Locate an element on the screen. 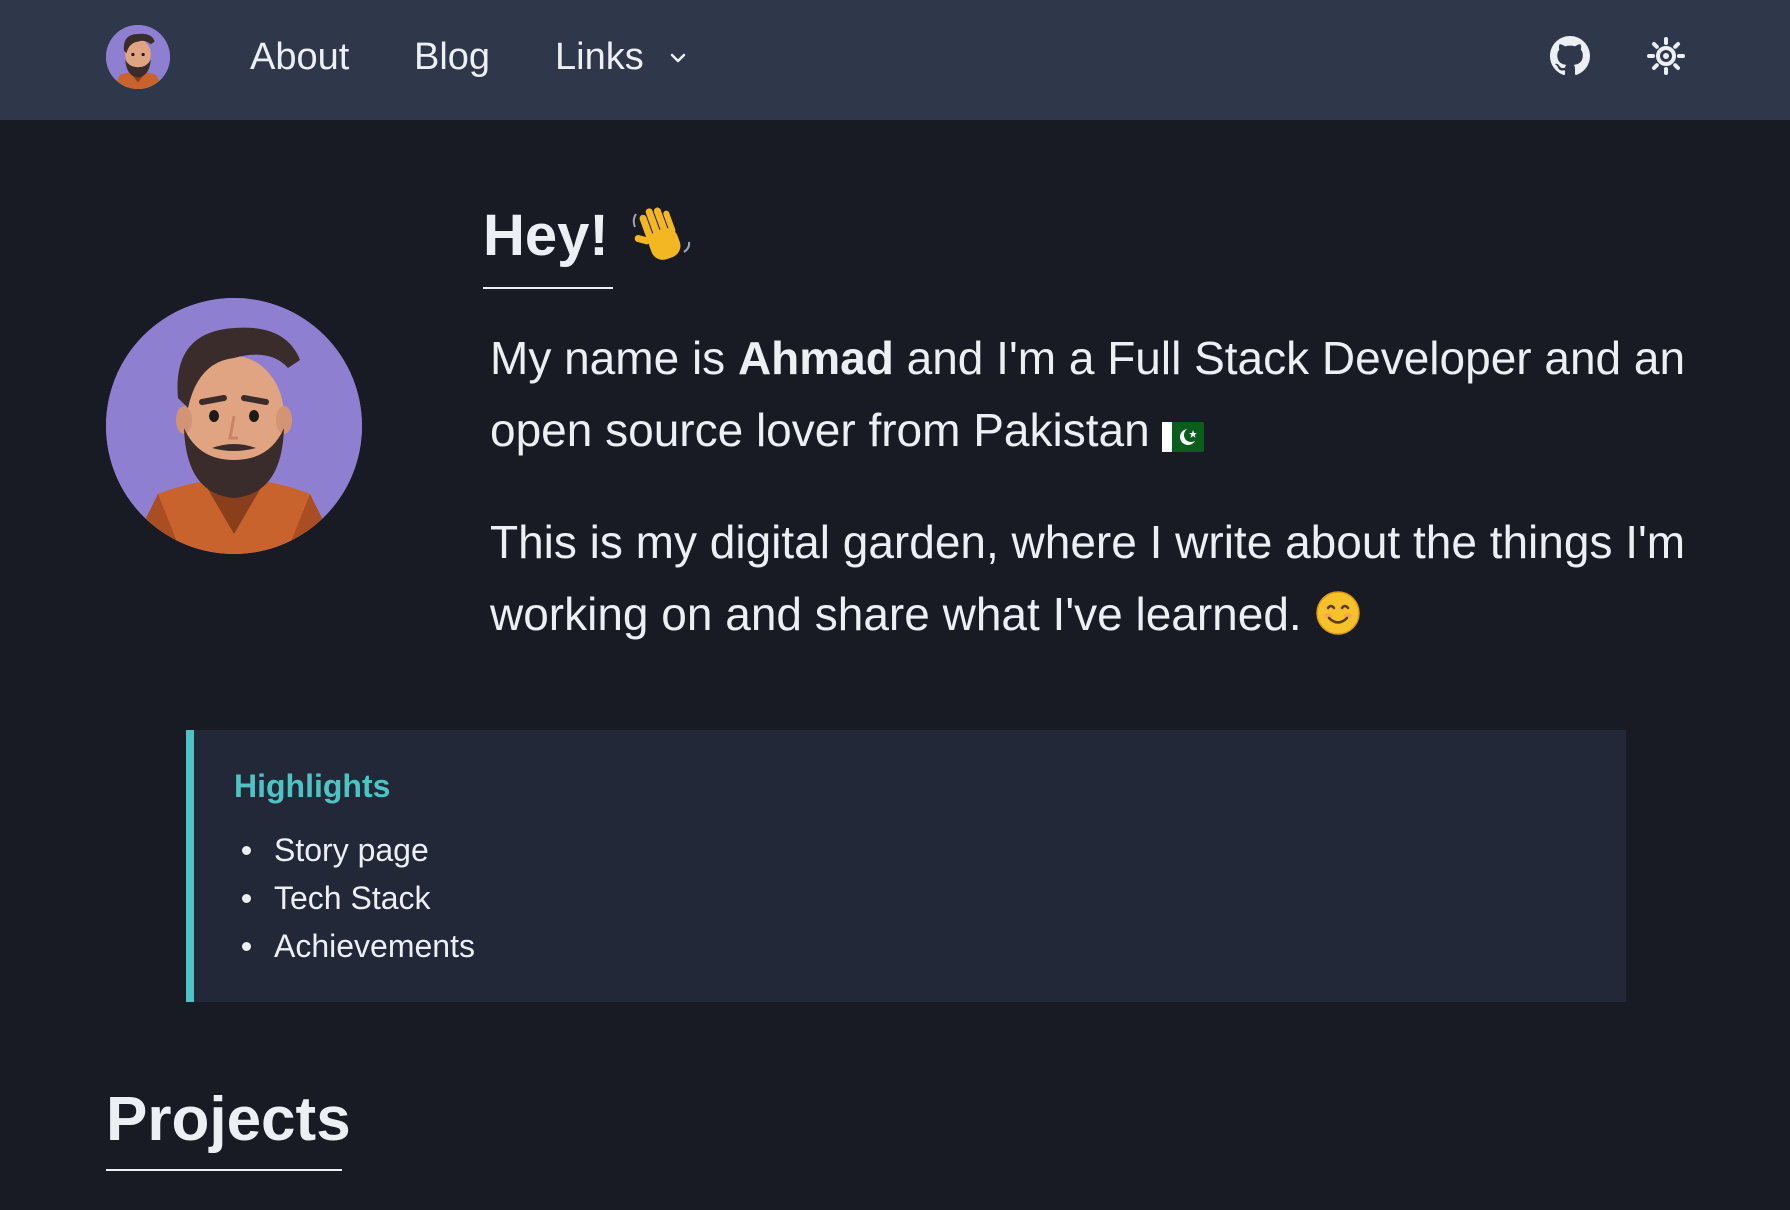 The height and width of the screenshot is (1210, 1790). profile-avatar is located at coordinates (234, 426).